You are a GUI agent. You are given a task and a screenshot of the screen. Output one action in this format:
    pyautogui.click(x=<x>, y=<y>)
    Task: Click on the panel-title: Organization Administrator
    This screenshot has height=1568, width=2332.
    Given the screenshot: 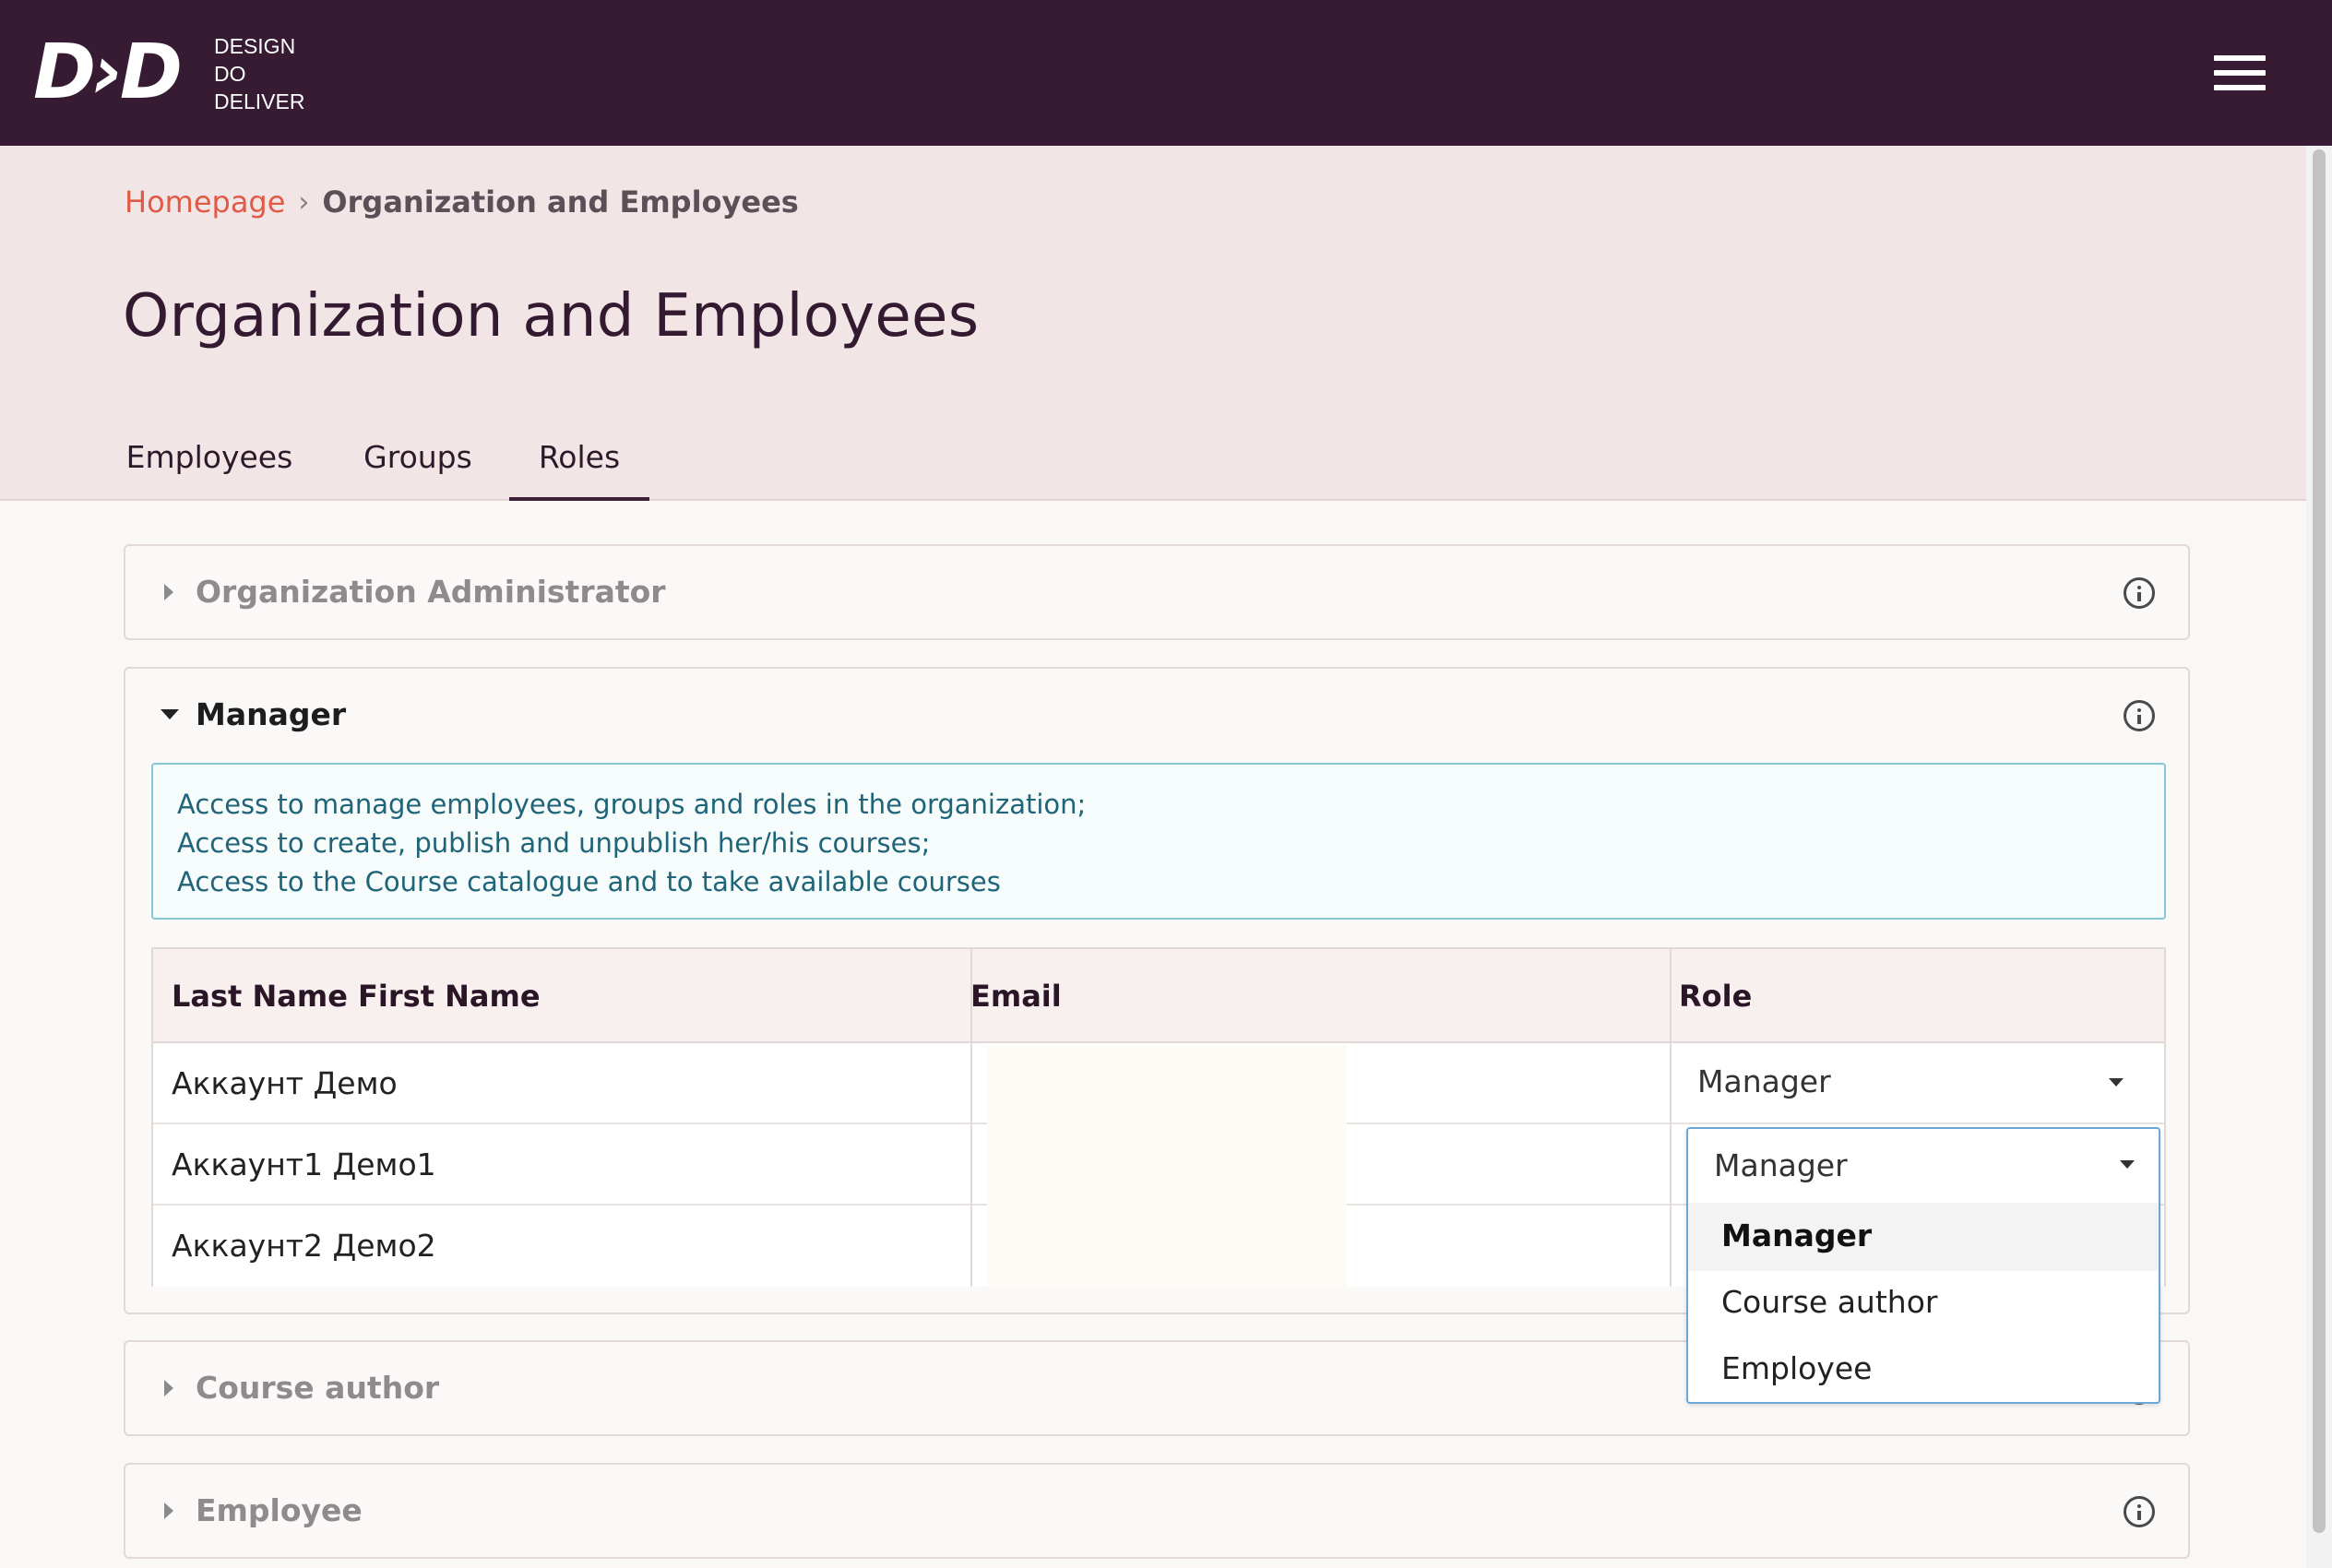 What is the action you would take?
    pyautogui.click(x=431, y=592)
    